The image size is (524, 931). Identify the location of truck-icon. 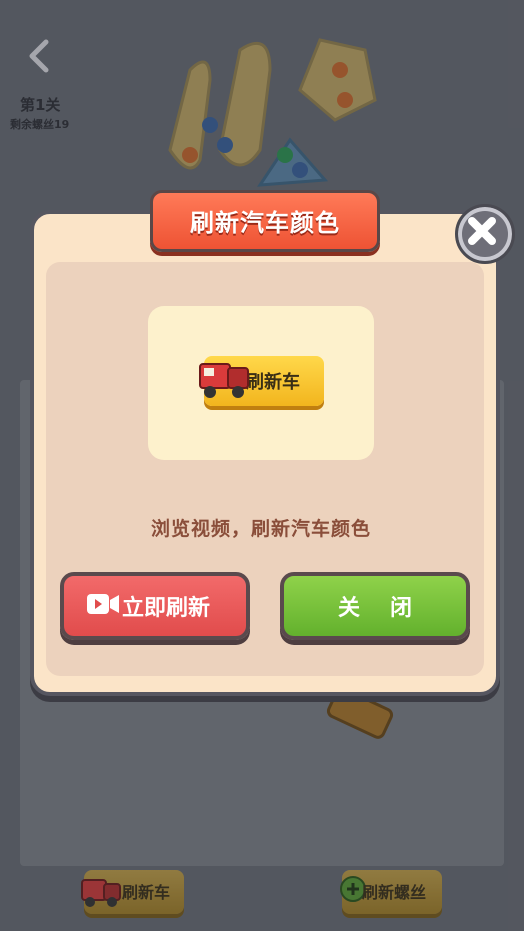
(224, 380).